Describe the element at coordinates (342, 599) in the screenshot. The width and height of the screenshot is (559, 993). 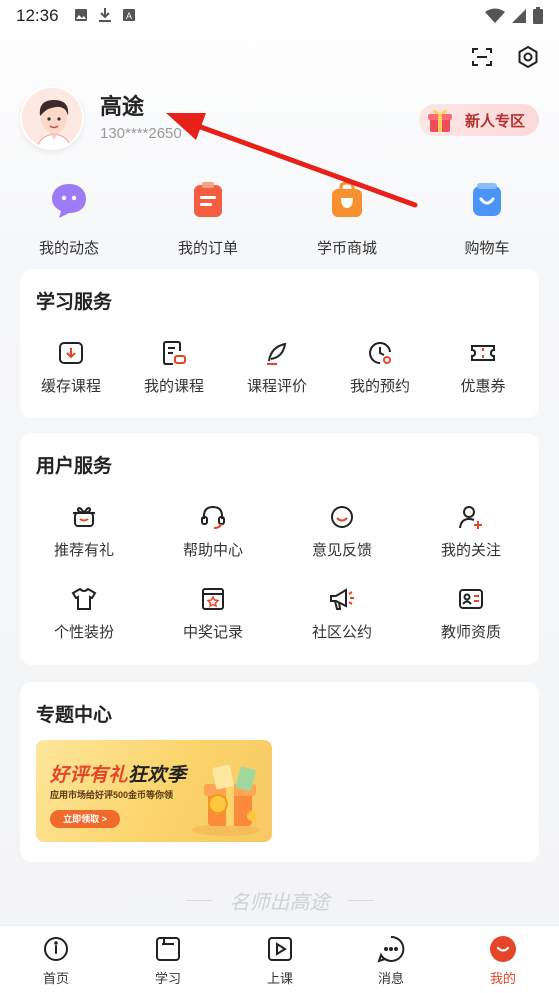
I see `megaphone-icon` at that location.